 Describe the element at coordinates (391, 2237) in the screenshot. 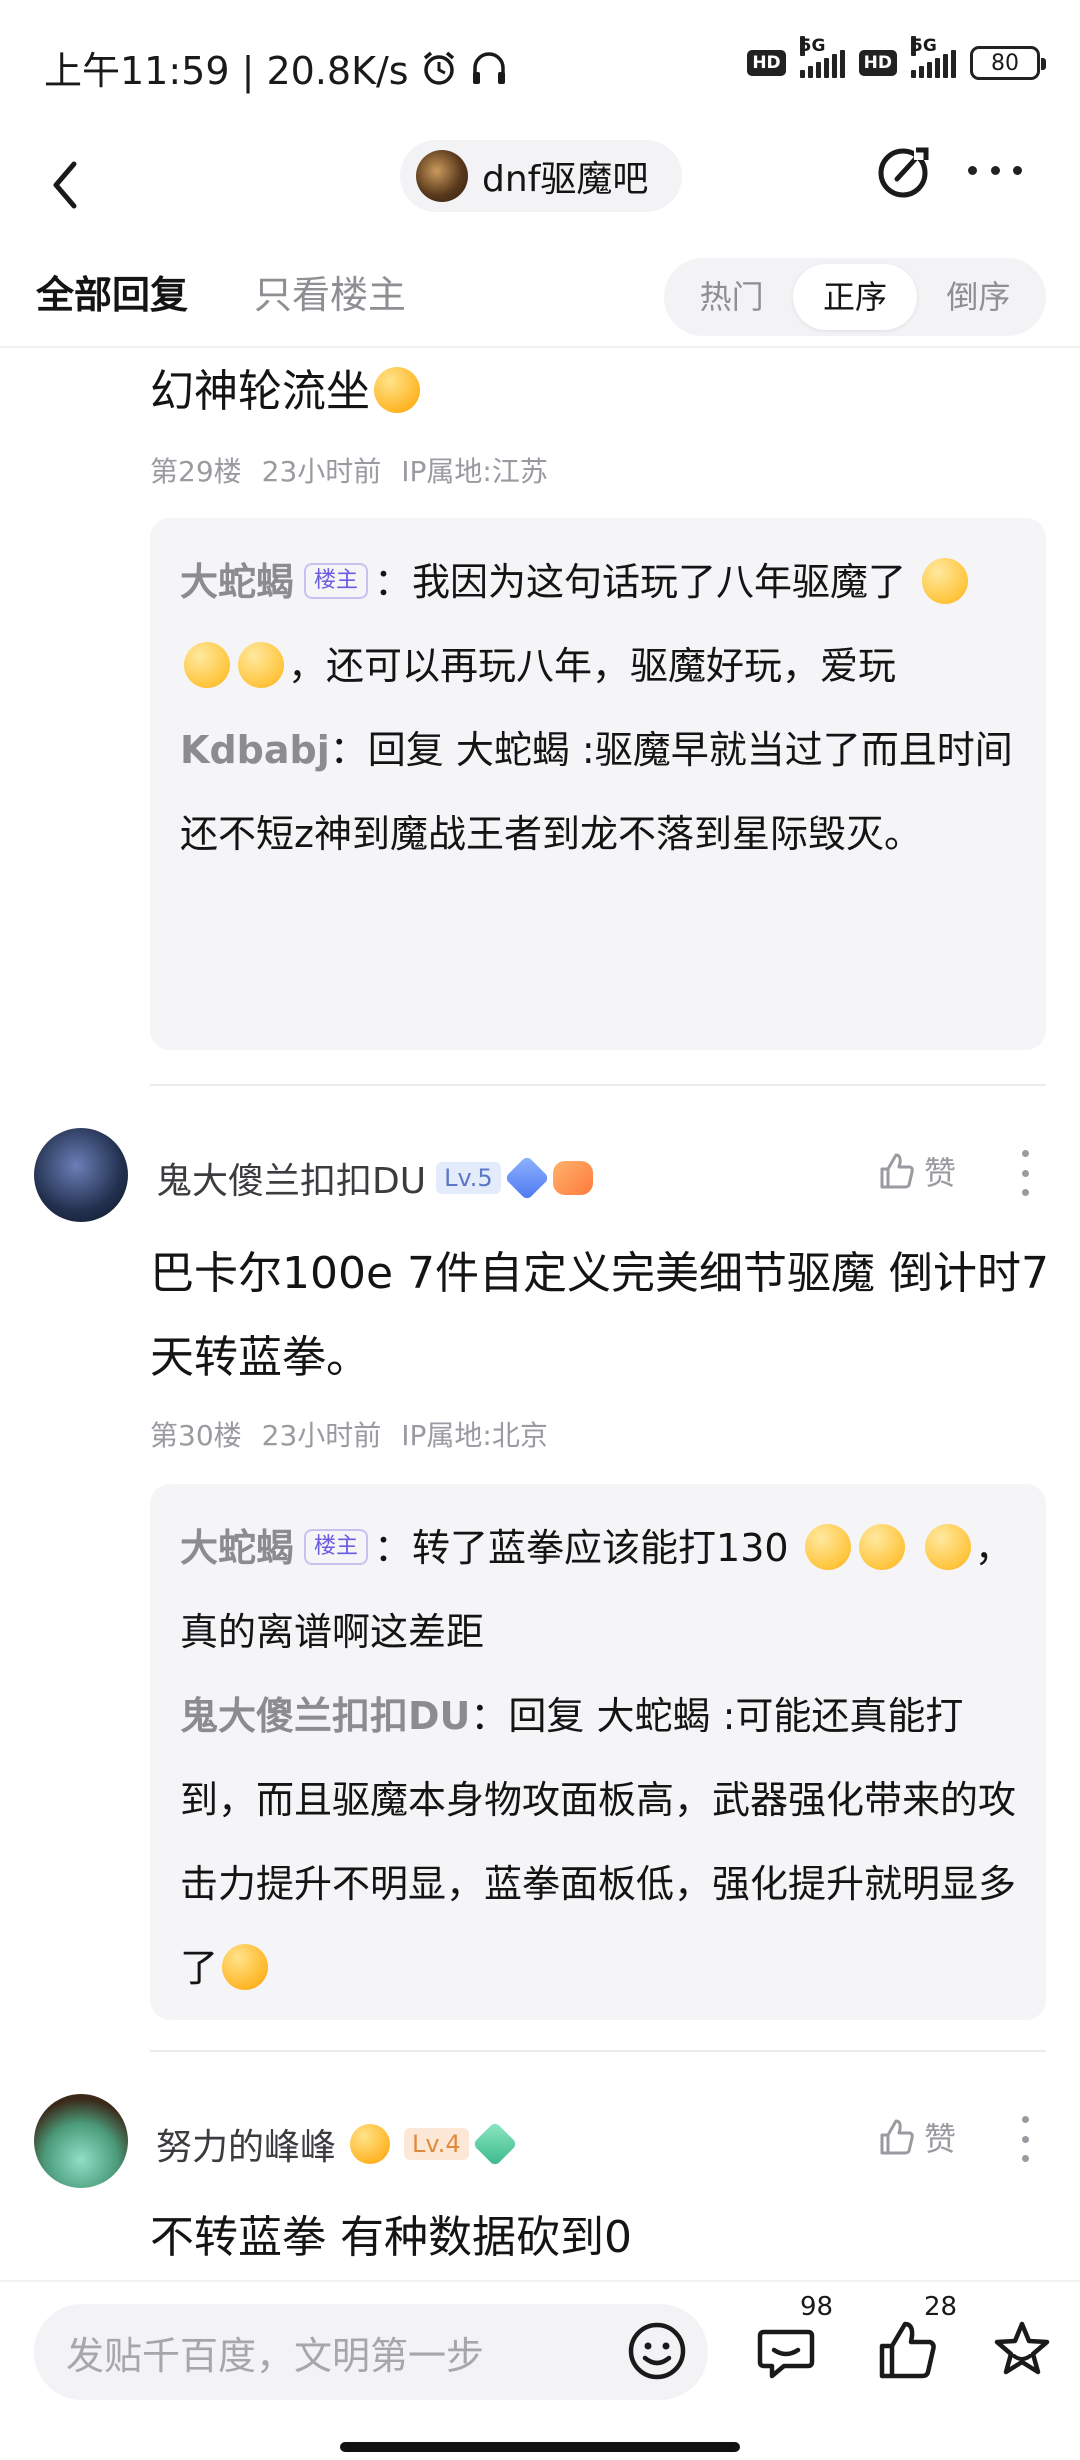

I see `post-text-31: 不转蓝拳 有种数据砍到0` at that location.